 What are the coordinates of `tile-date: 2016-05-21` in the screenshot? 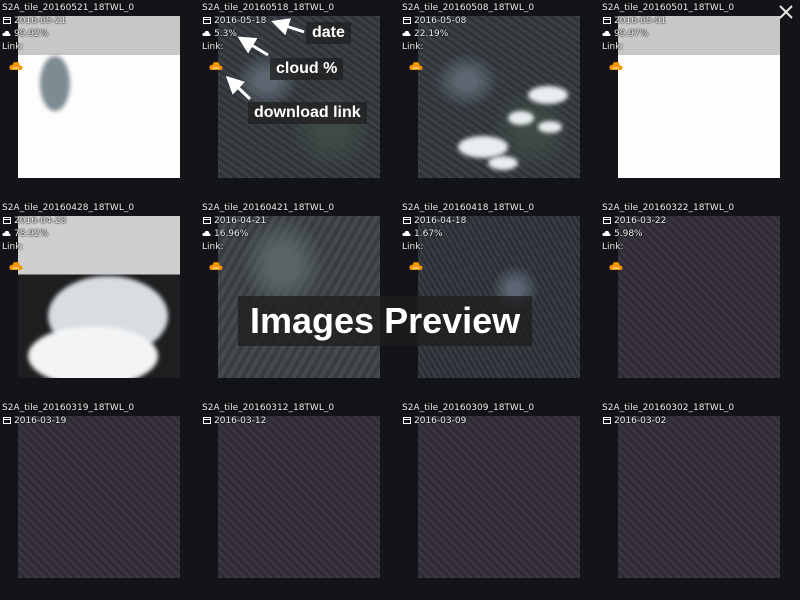 It's located at (40, 21).